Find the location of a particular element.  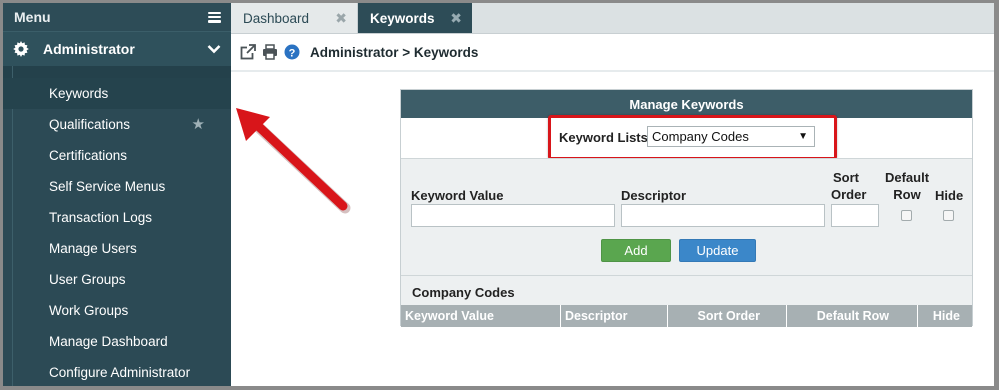

tab-dashboard: Dashboard ✖ is located at coordinates (294, 18).